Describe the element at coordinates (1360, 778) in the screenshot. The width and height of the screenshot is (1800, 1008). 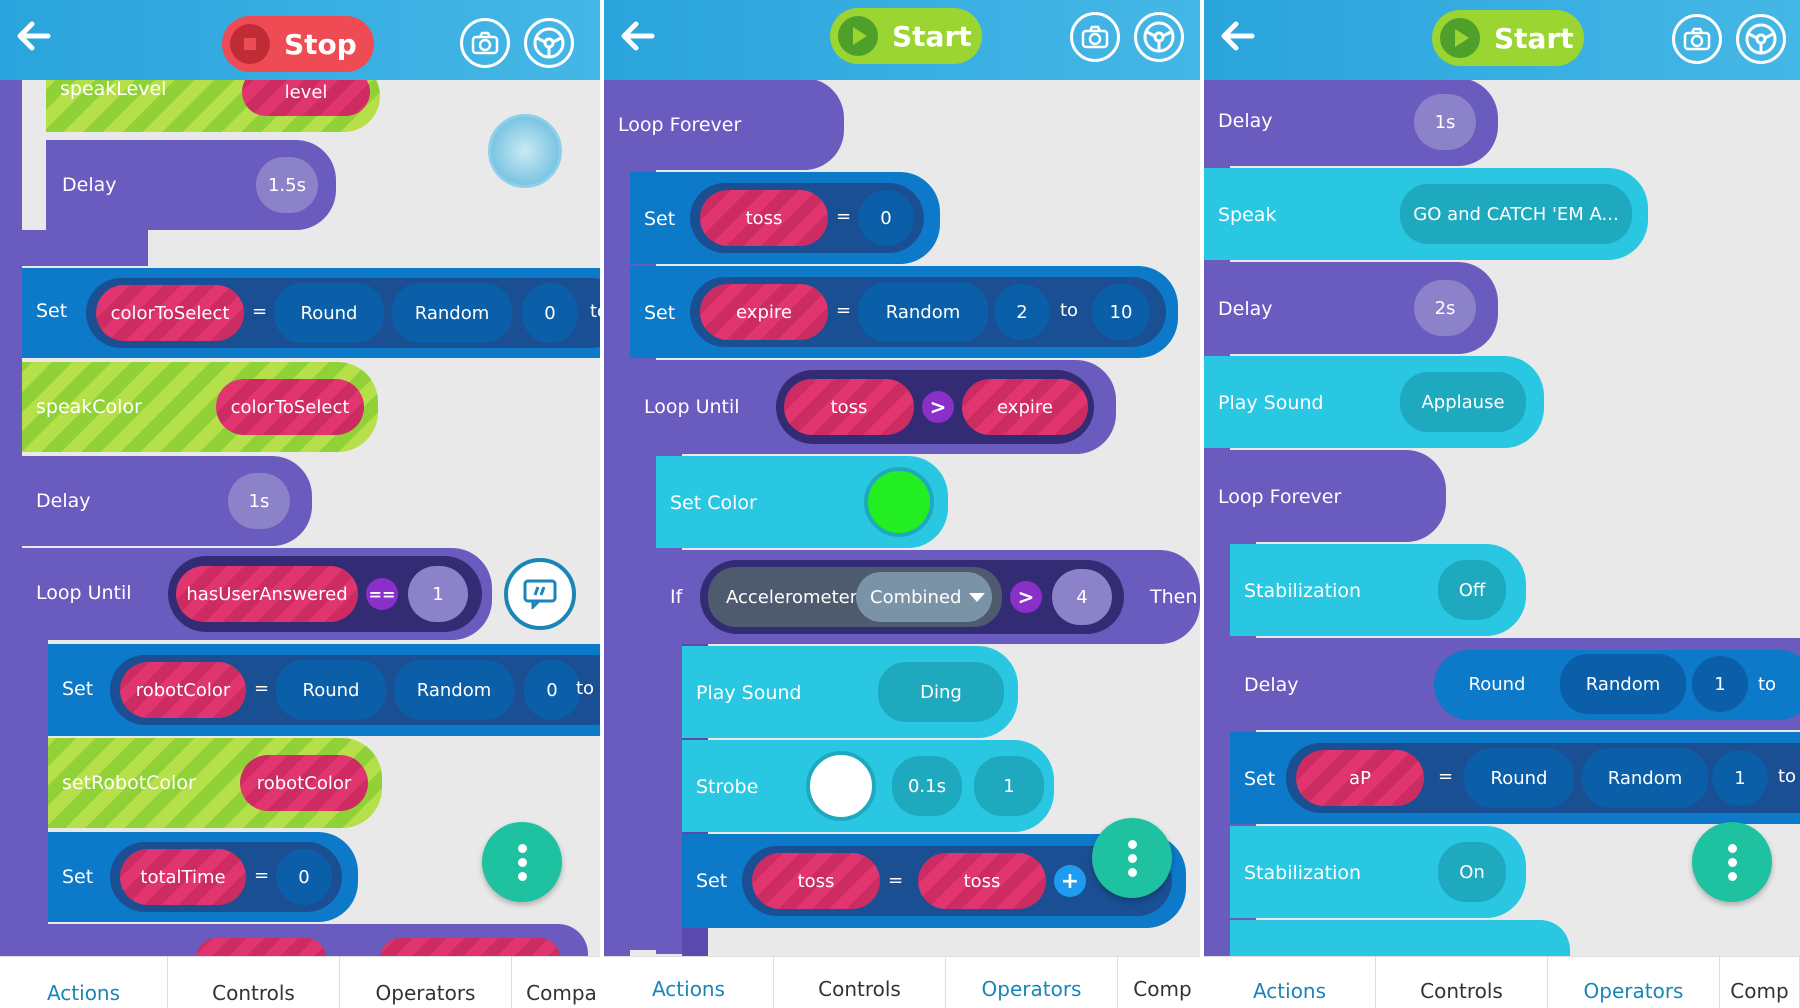
I see `ap-variable: aP` at that location.